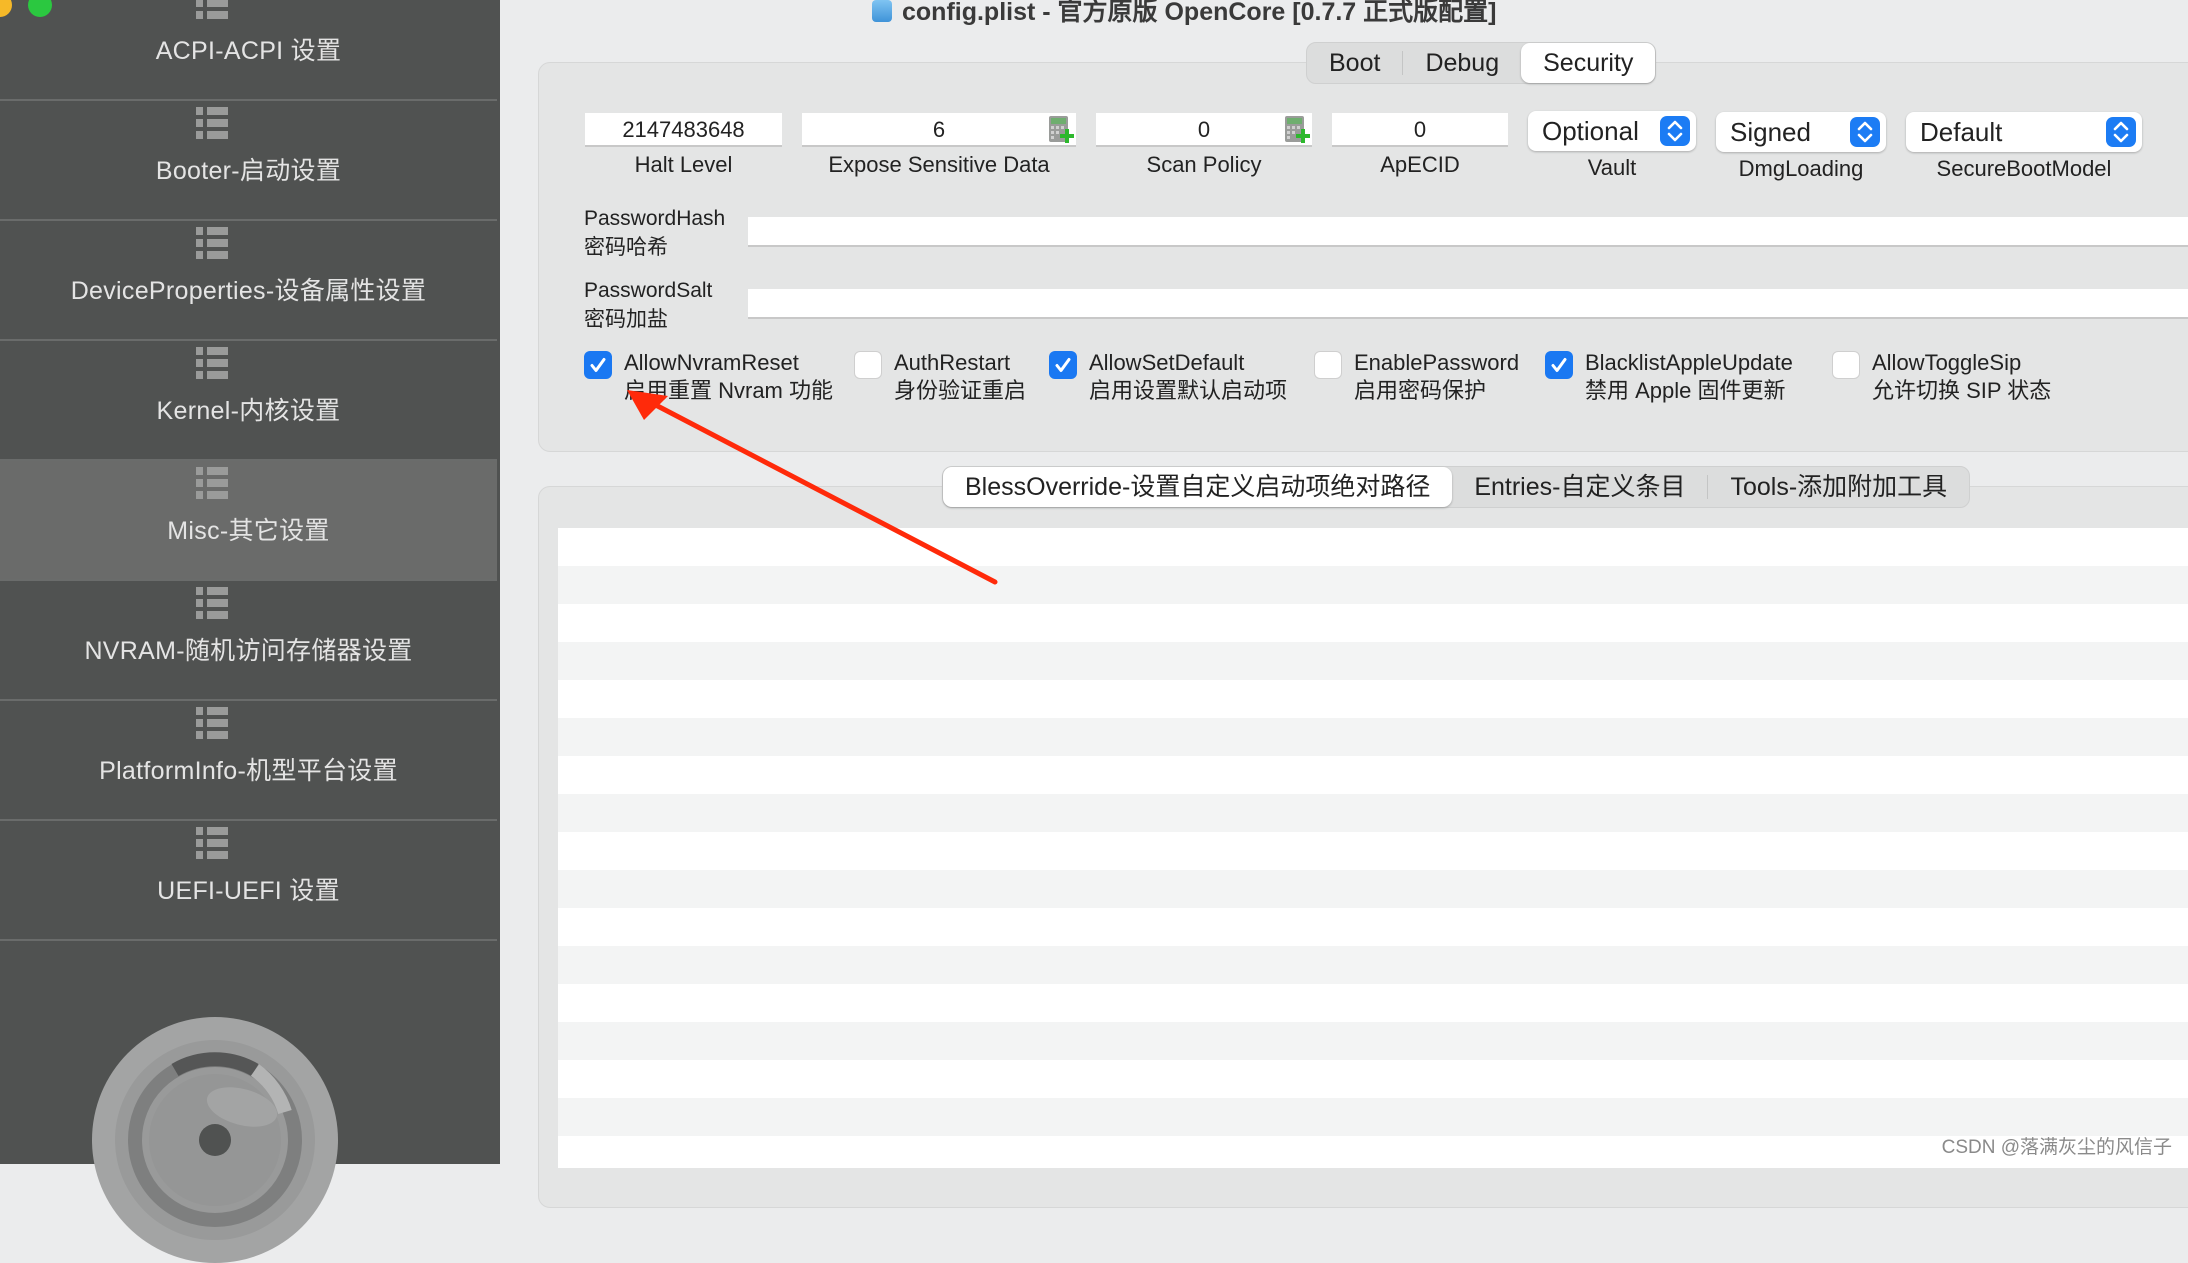 The image size is (2188, 1263). Describe the element at coordinates (1198, 487) in the screenshot. I see `tab-blessoverride: BlessOverride-设置自定义启动项绝对路径` at that location.